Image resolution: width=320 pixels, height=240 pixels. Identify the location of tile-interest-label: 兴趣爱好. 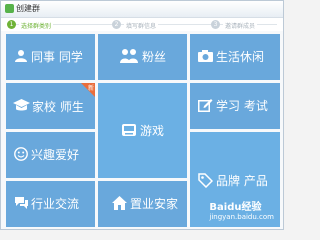
(55, 155).